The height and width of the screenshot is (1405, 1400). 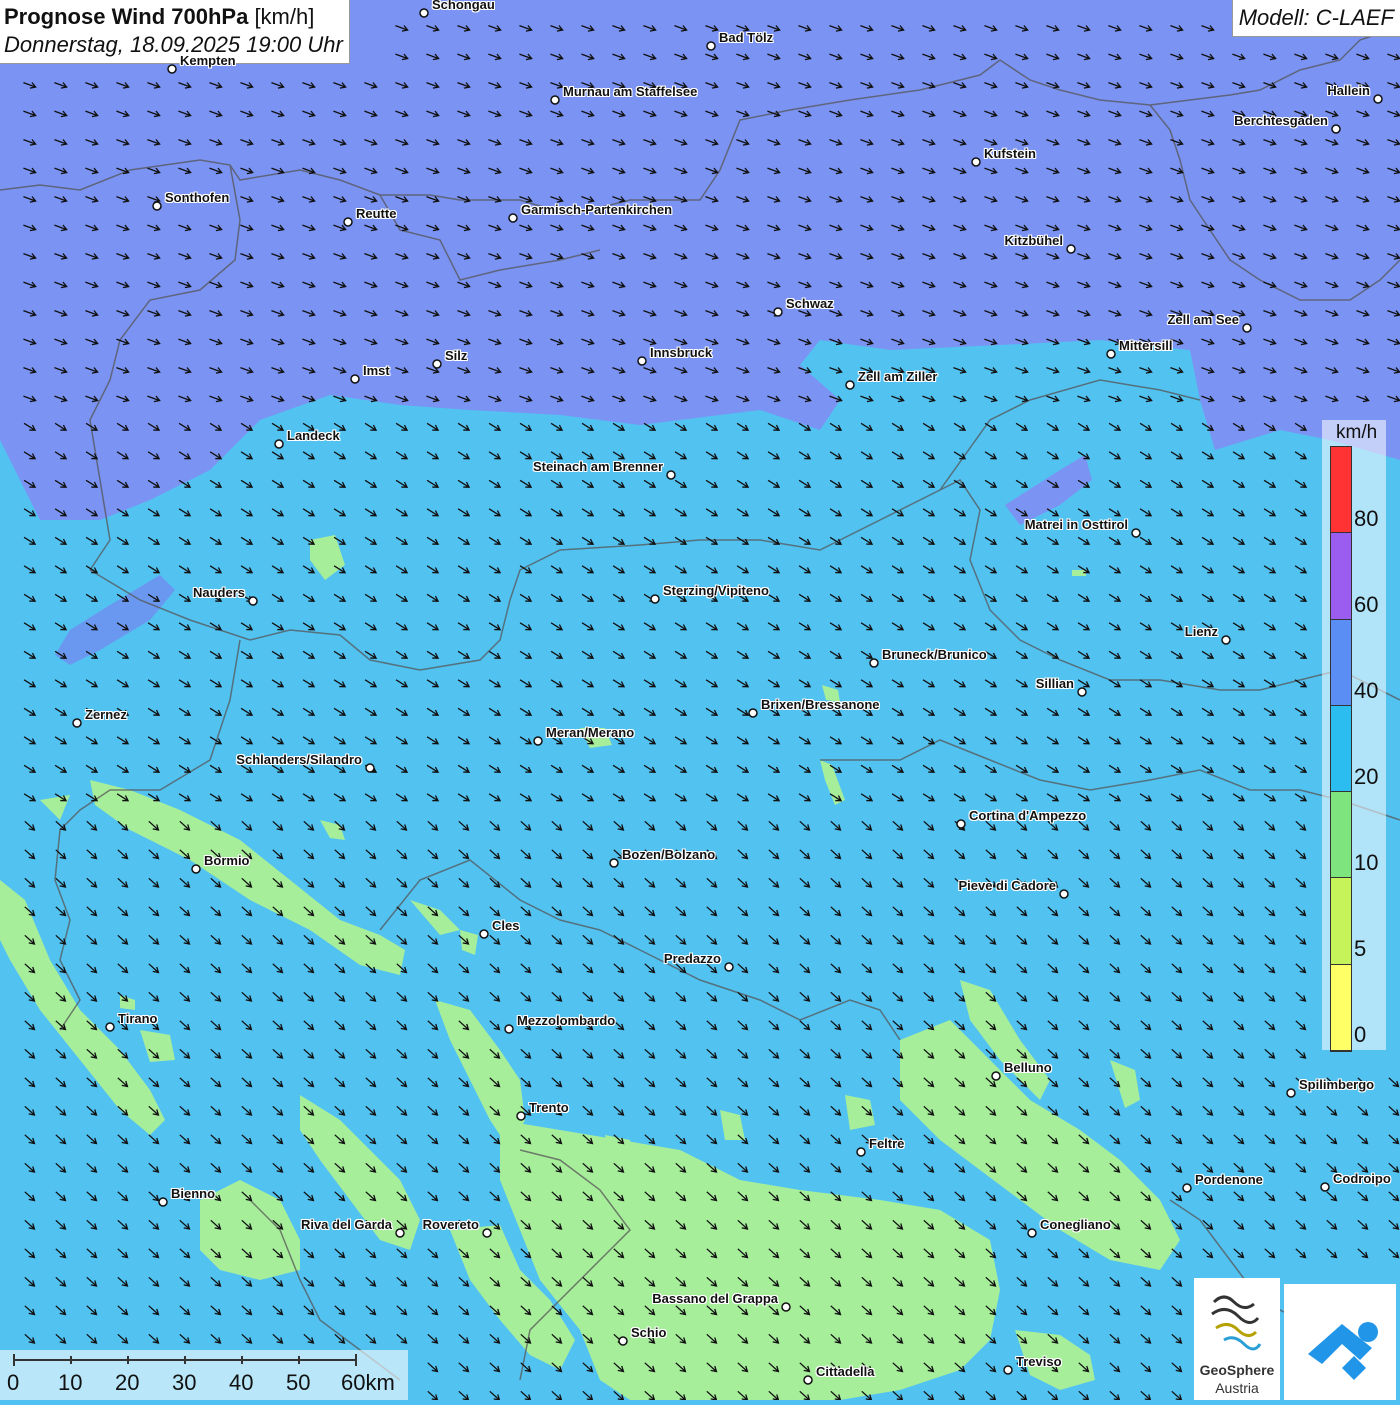 I want to click on legend-tick-5: 5, so click(x=1360, y=948).